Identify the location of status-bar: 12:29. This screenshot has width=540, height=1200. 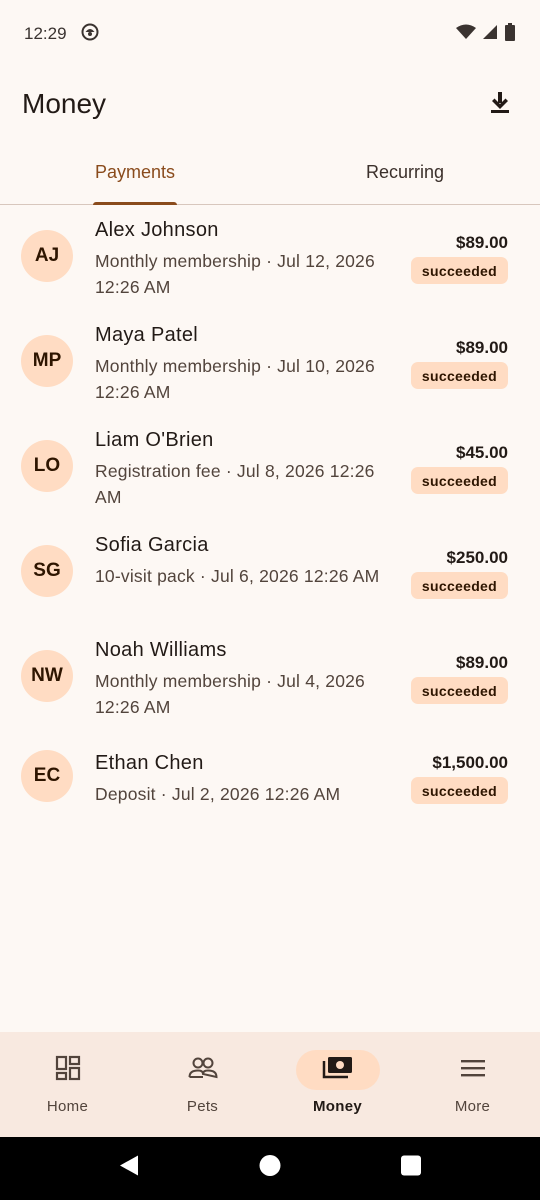
(270, 34).